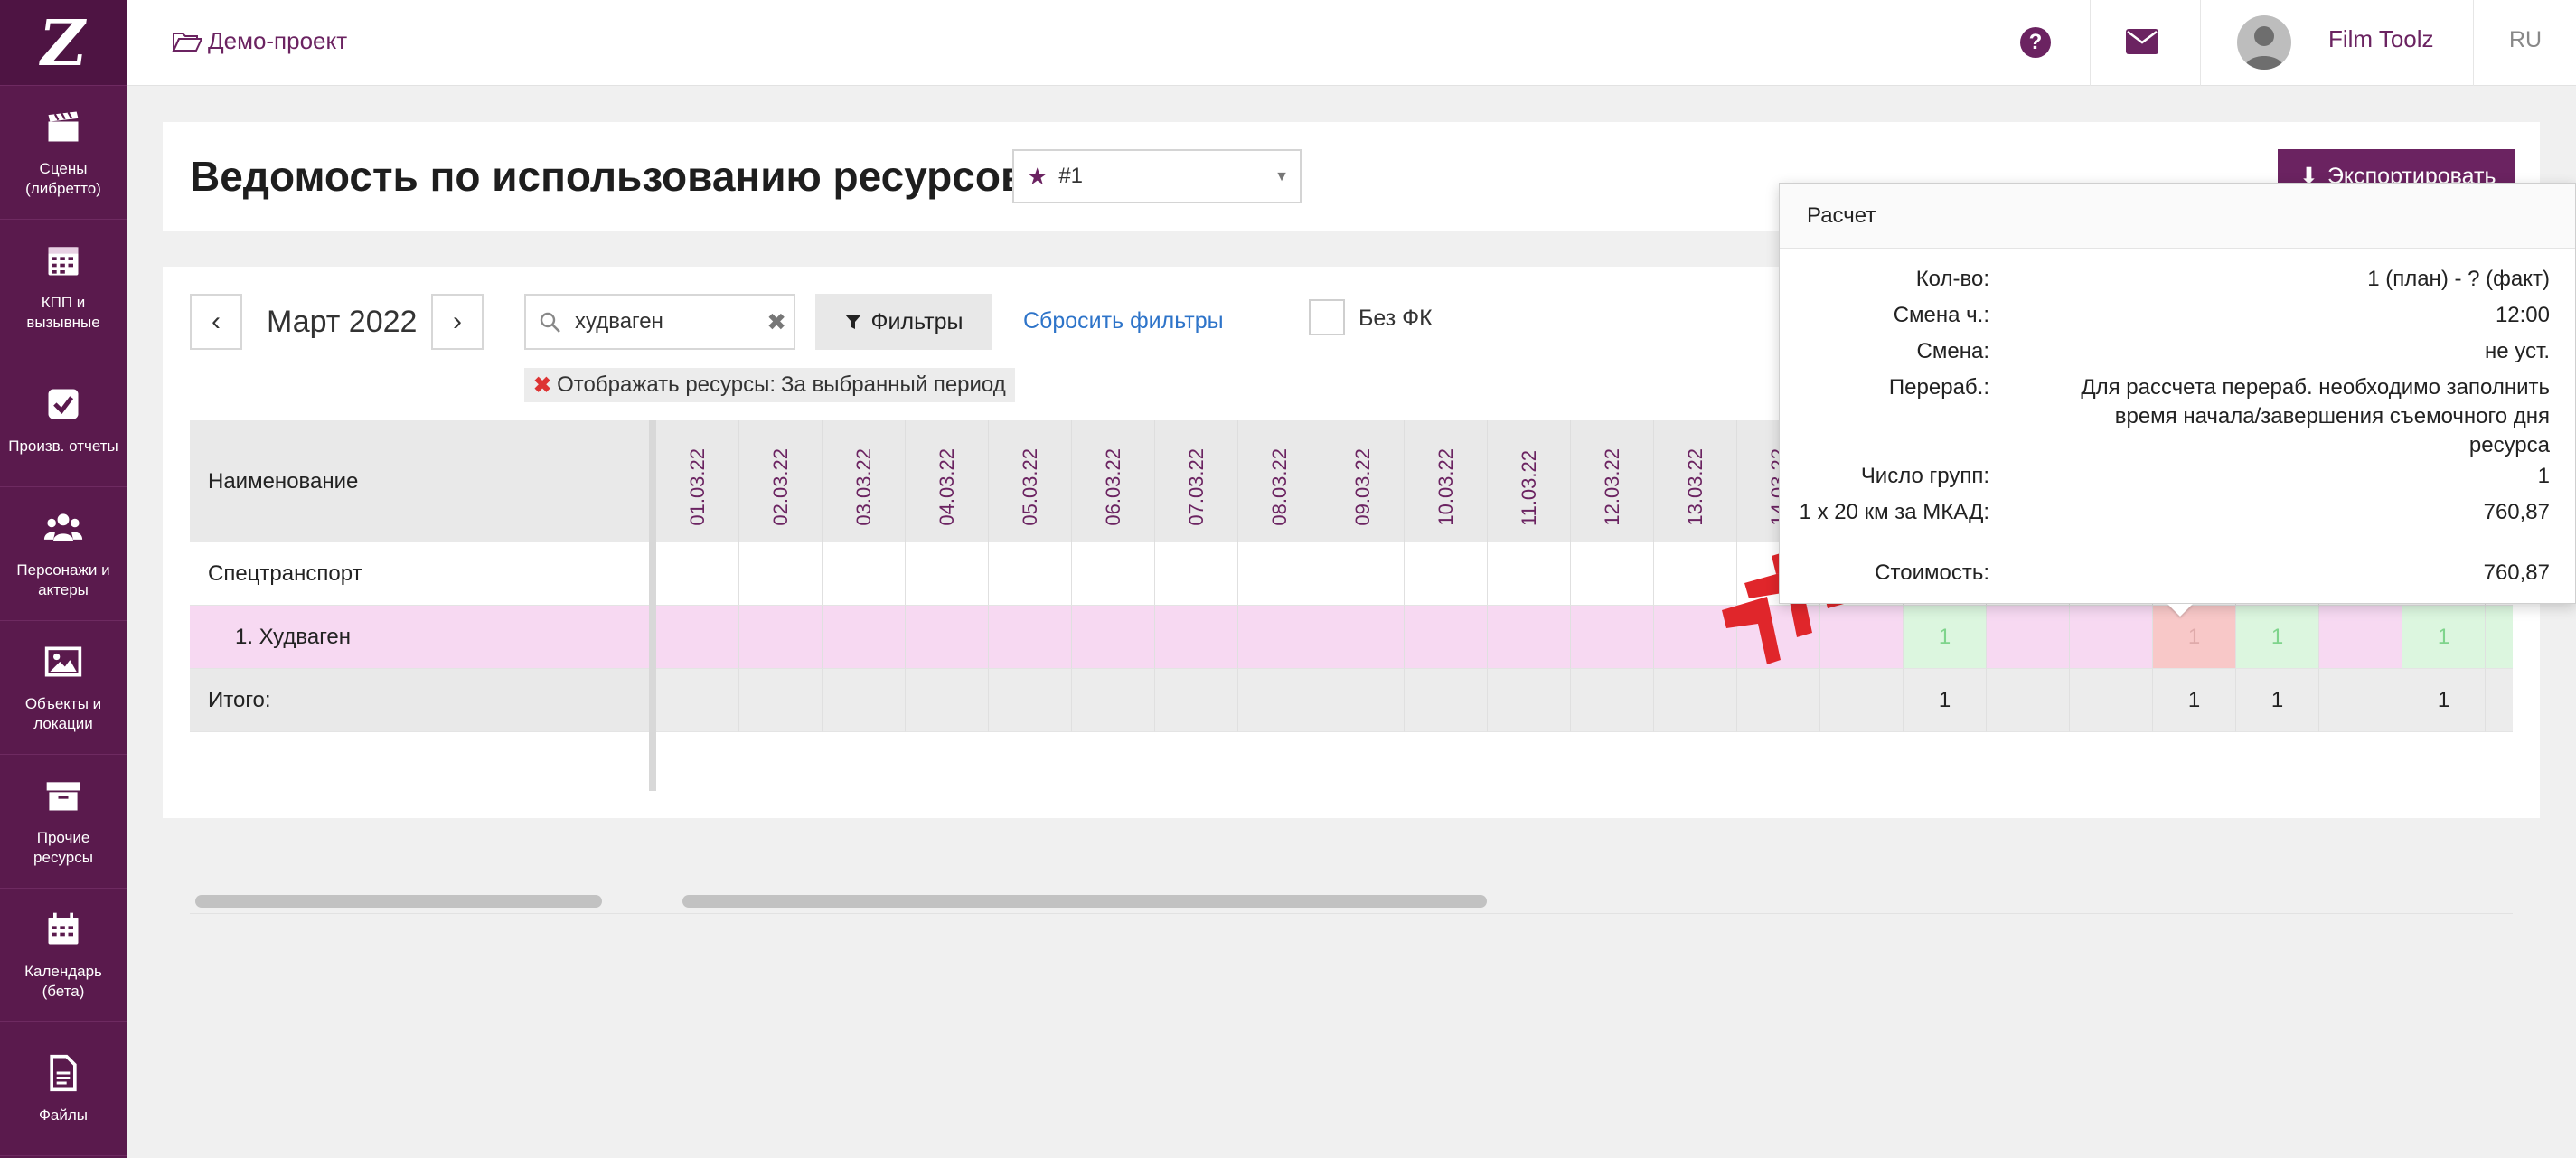 The width and height of the screenshot is (2576, 1158). What do you see at coordinates (776, 322) in the screenshot?
I see `clear-search-icon: ✖` at bounding box center [776, 322].